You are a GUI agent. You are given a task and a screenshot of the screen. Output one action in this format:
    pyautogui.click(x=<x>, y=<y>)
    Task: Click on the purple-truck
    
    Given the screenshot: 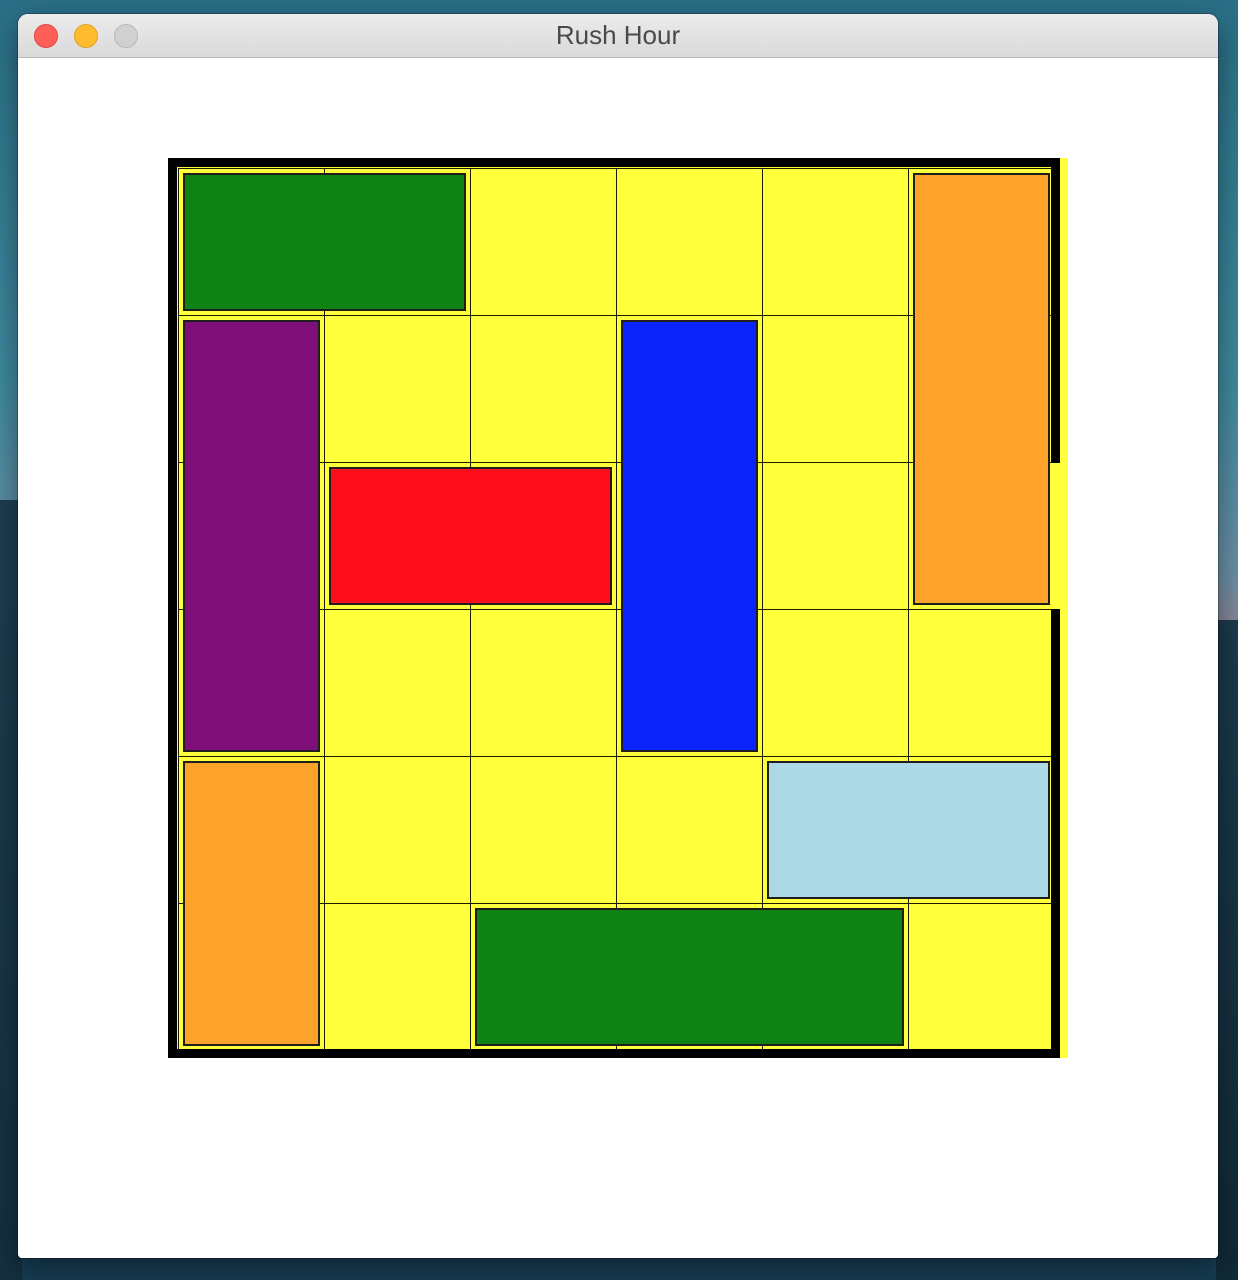 What is the action you would take?
    pyautogui.click(x=251, y=536)
    